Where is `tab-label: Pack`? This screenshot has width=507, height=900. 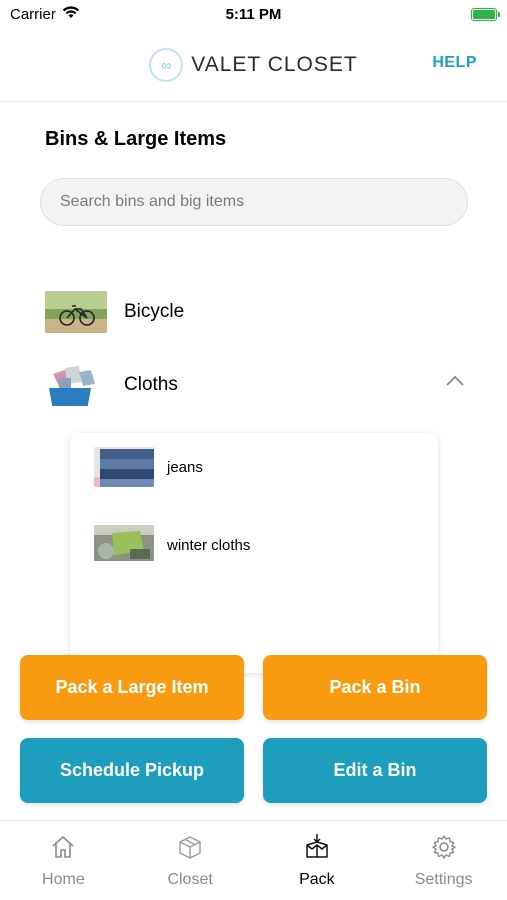
tab-label: Pack is located at coordinates (317, 879).